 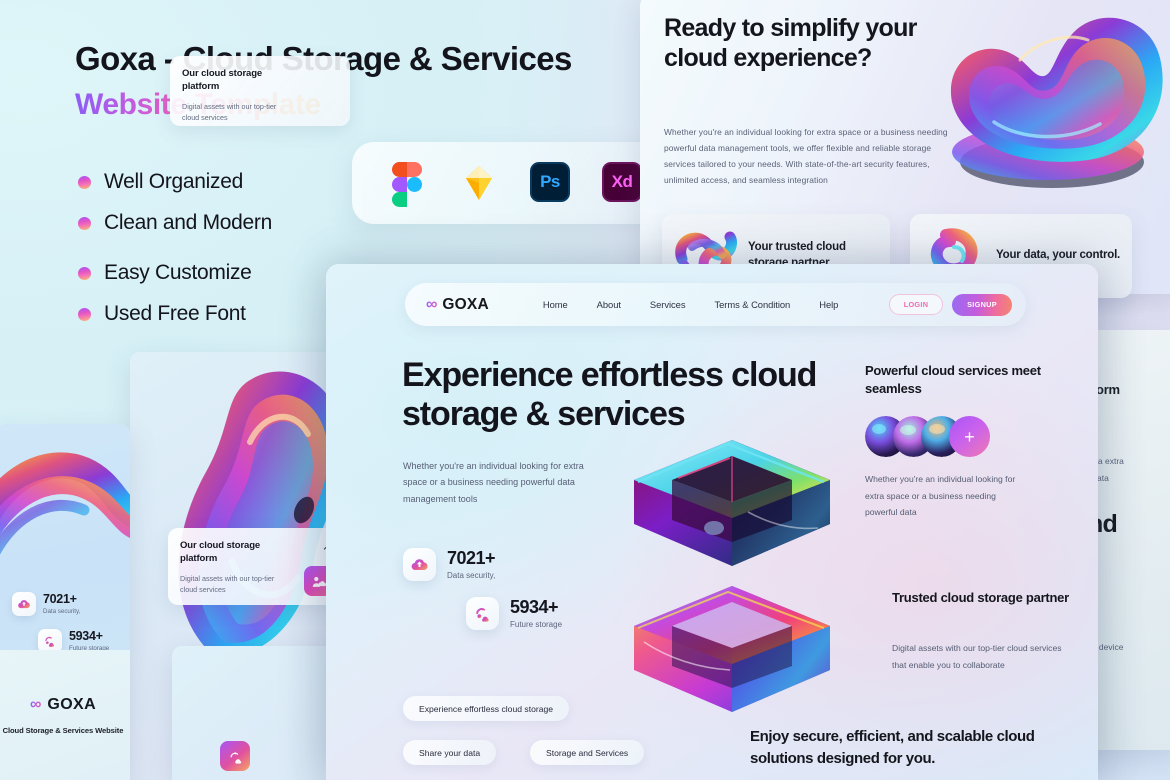 I want to click on tag-pill-storage: Storage and Services, so click(x=587, y=752).